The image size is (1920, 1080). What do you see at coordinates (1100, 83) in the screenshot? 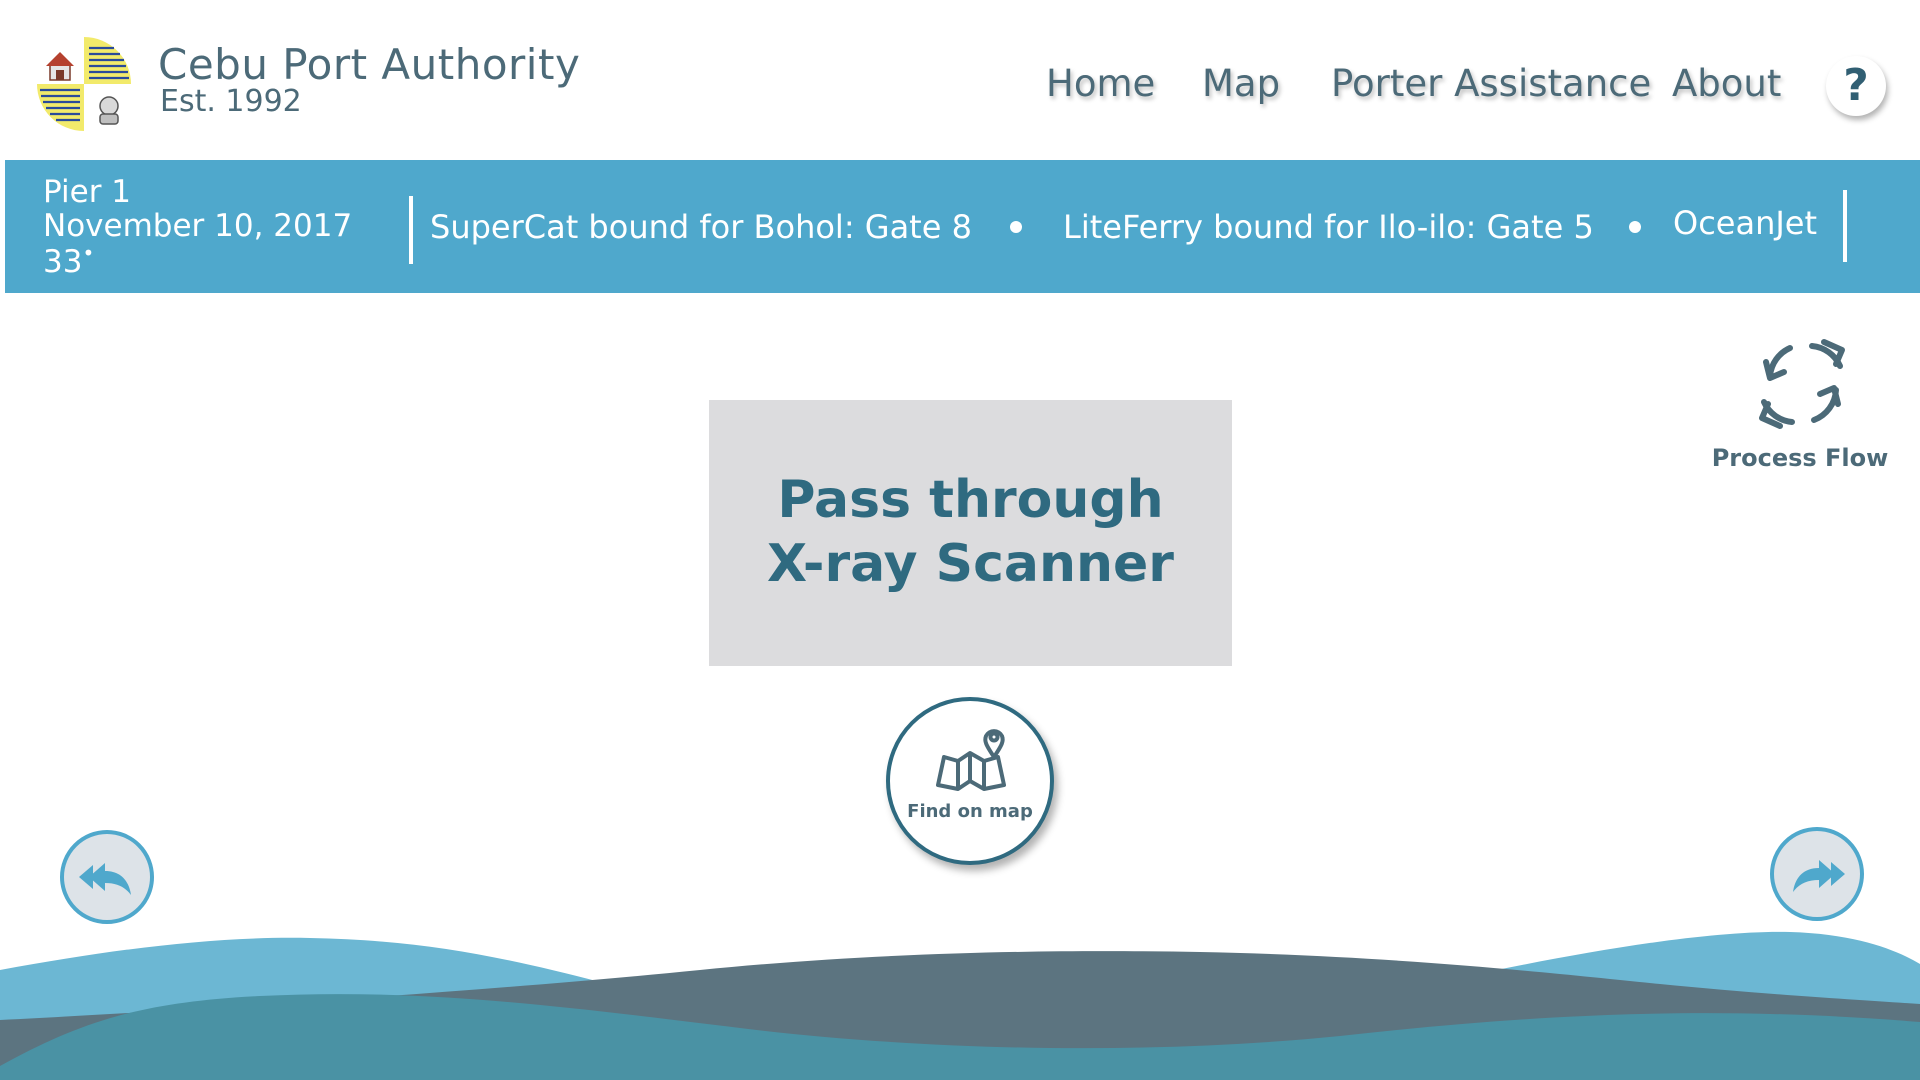
I see `nav-home: Home` at bounding box center [1100, 83].